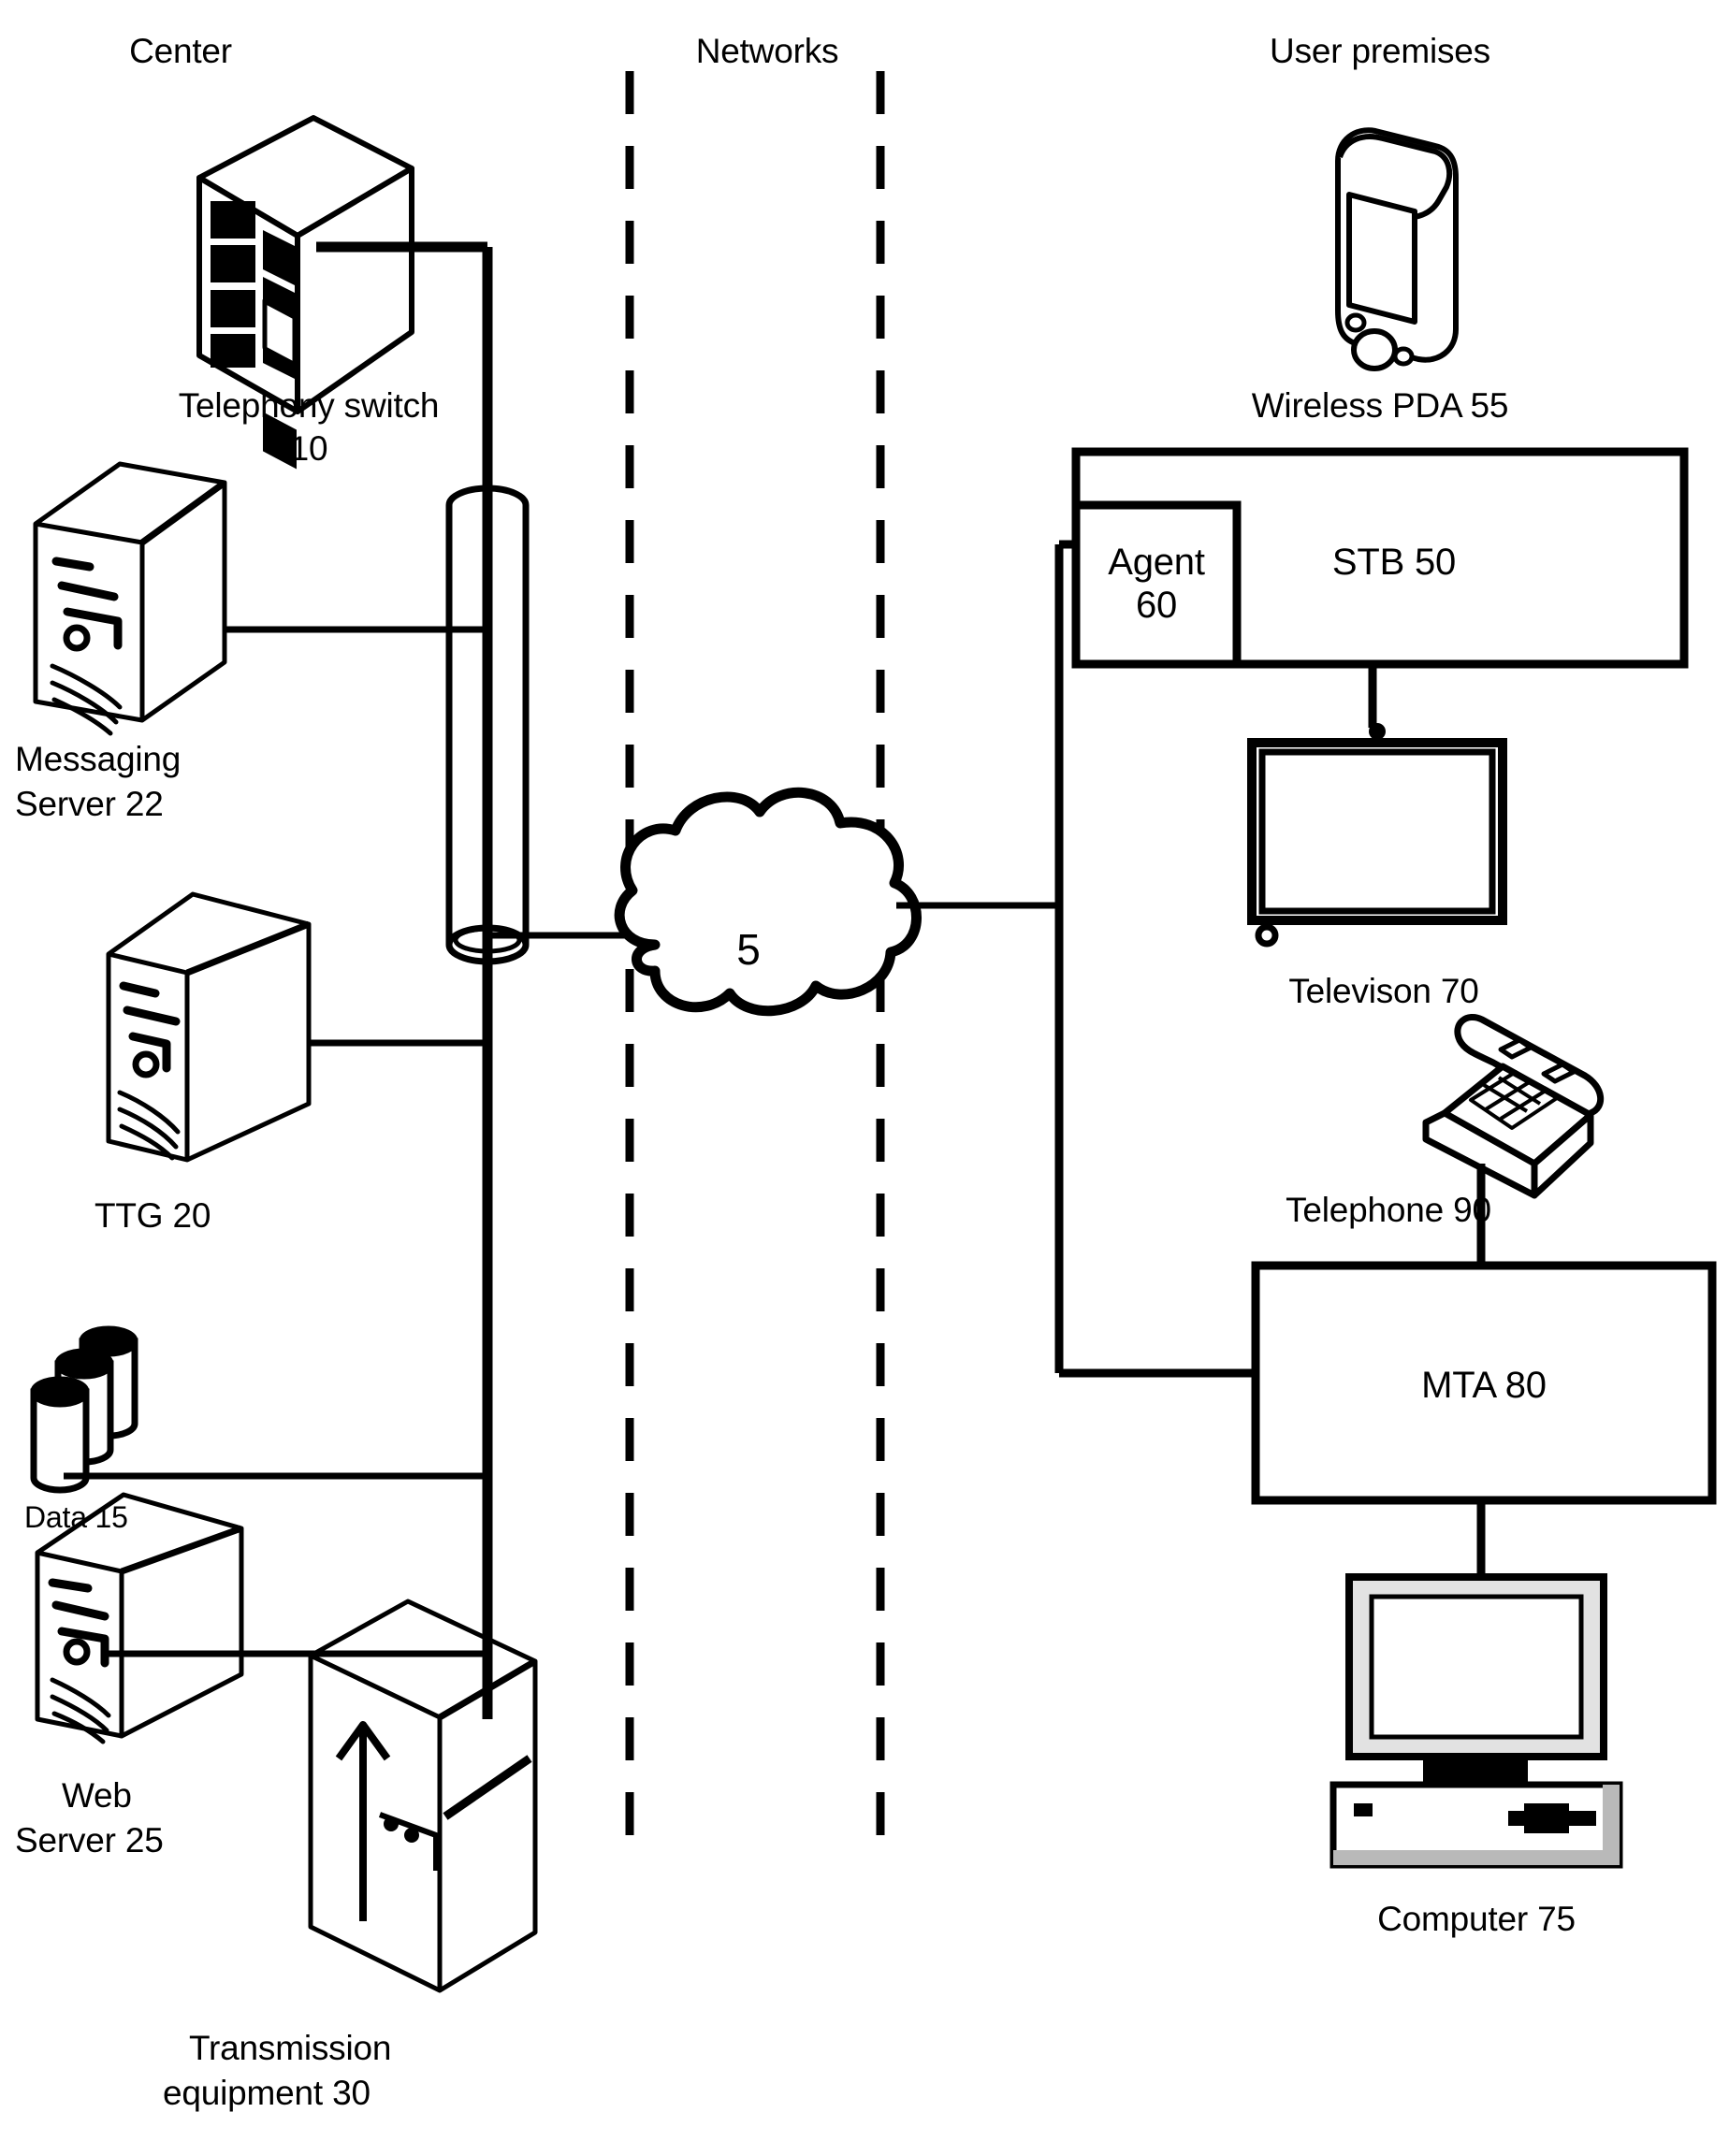 The height and width of the screenshot is (2156, 1729). I want to click on zone-label-user-premises: User premises, so click(1380, 51).